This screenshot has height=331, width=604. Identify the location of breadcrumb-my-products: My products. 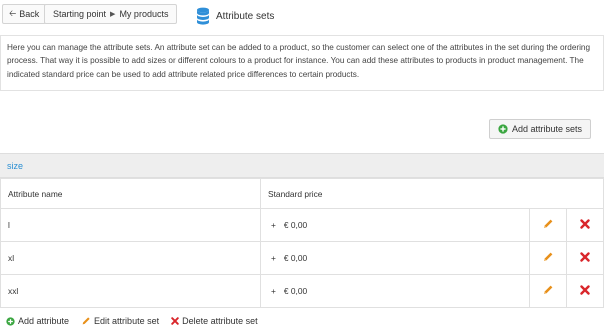
(143, 14).